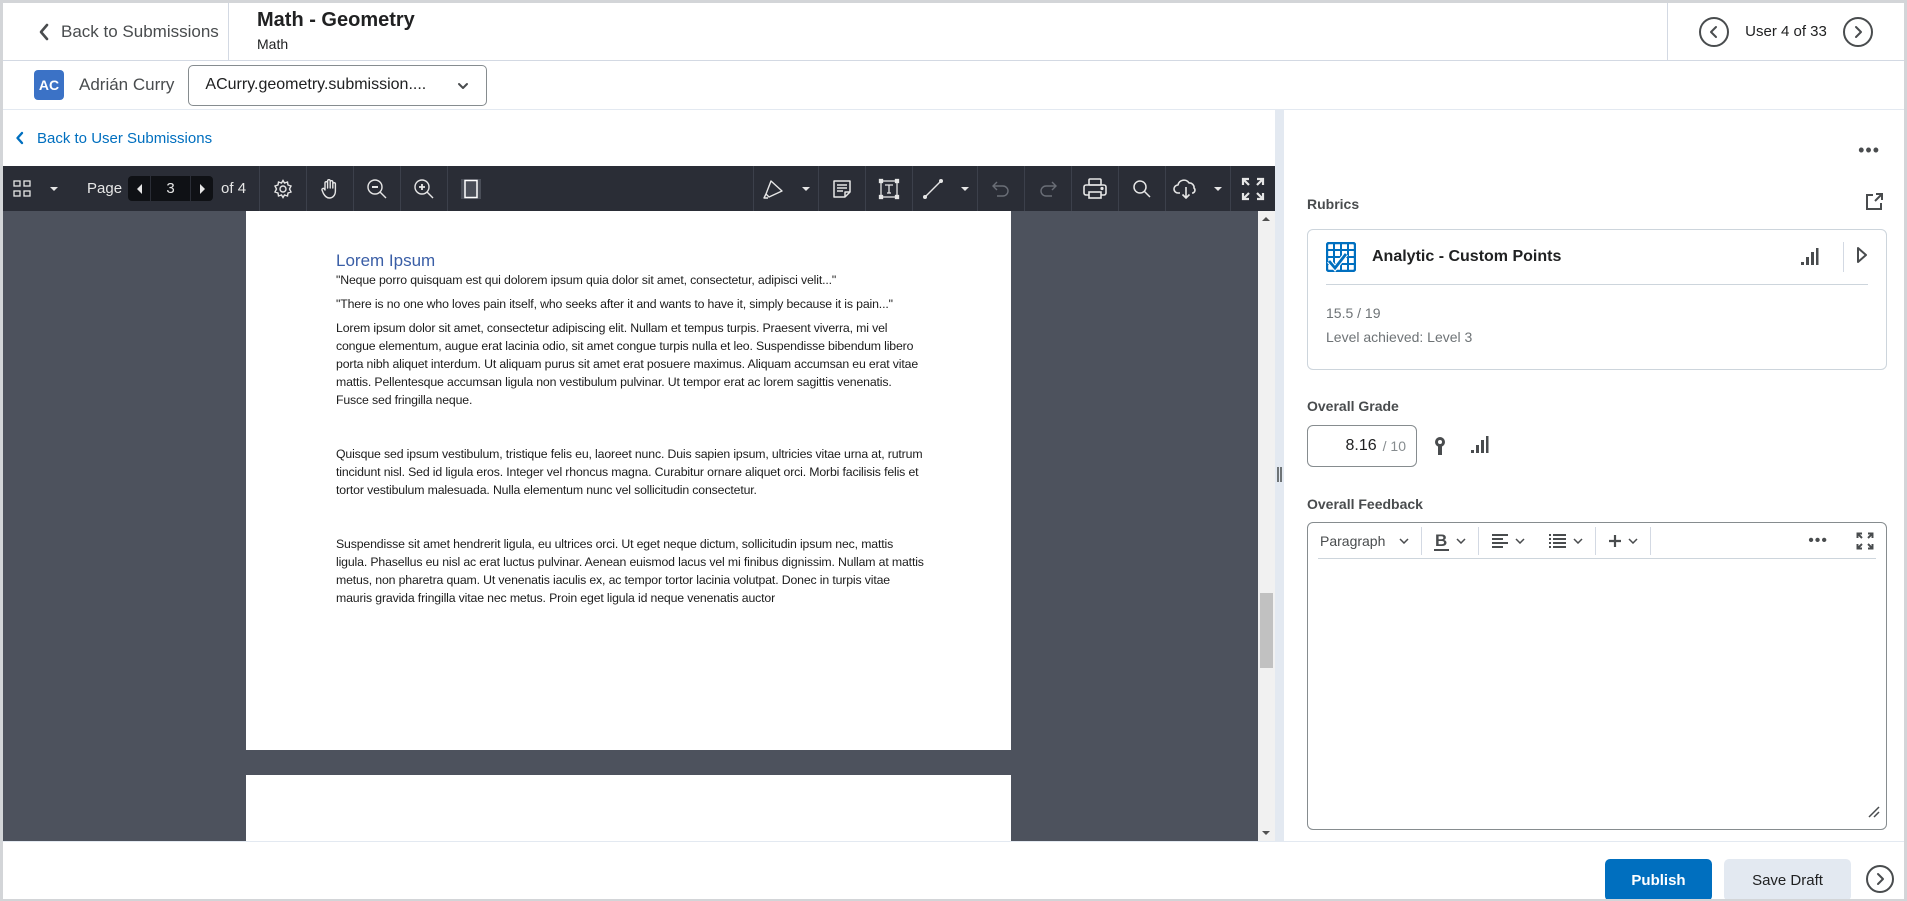  I want to click on statistics-bars-icon, so click(1810, 256).